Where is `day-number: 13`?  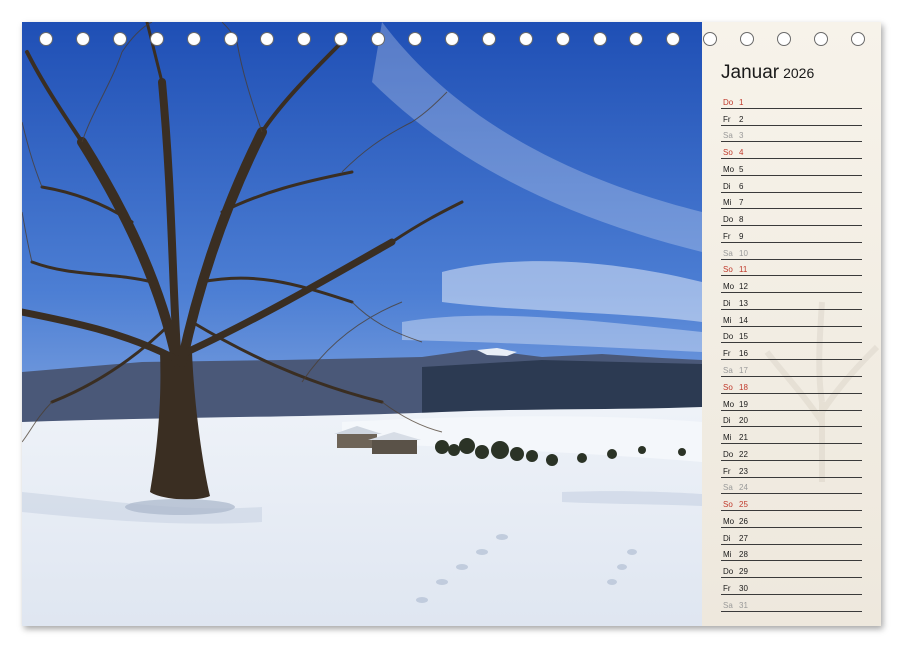
day-number: 13 is located at coordinates (743, 303).